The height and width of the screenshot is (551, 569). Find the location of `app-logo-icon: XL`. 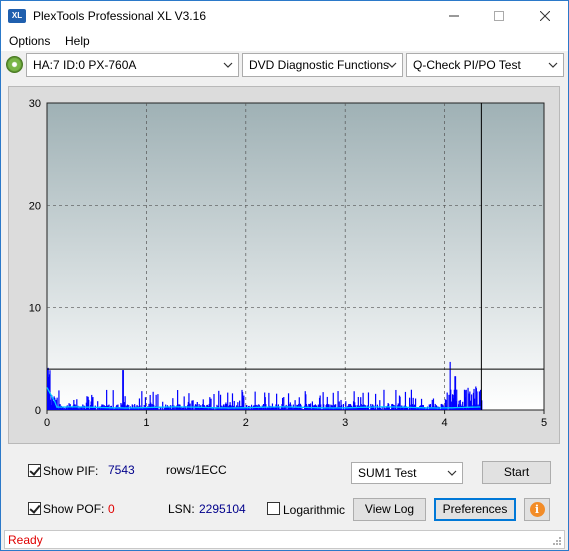

app-logo-icon: XL is located at coordinates (17, 16).